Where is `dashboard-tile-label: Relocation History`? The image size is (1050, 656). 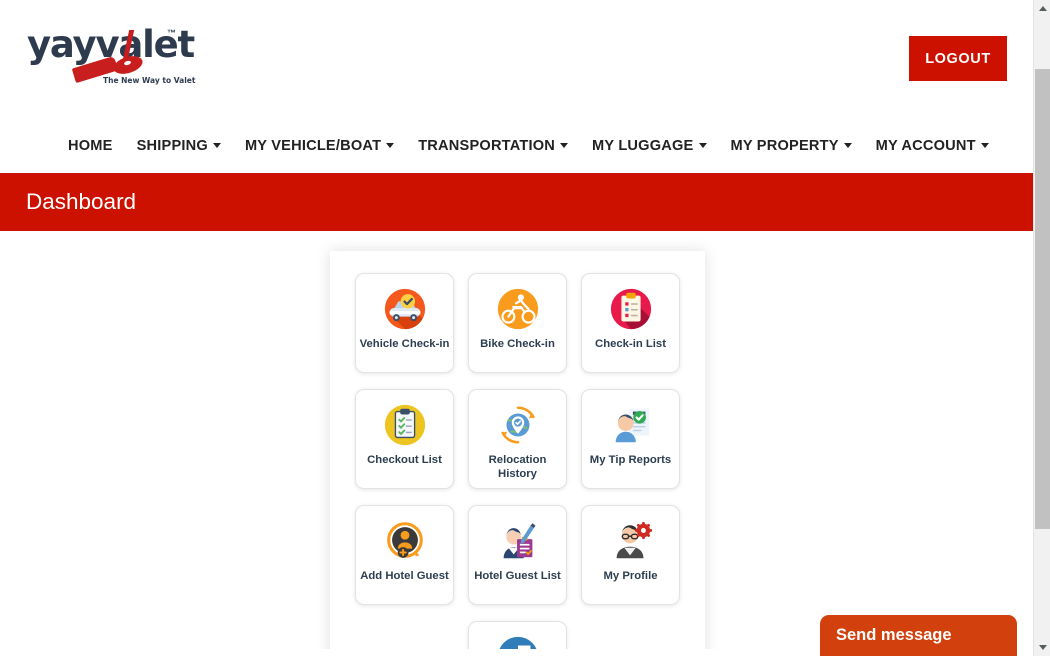
dashboard-tile-label: Relocation History is located at coordinates (517, 467).